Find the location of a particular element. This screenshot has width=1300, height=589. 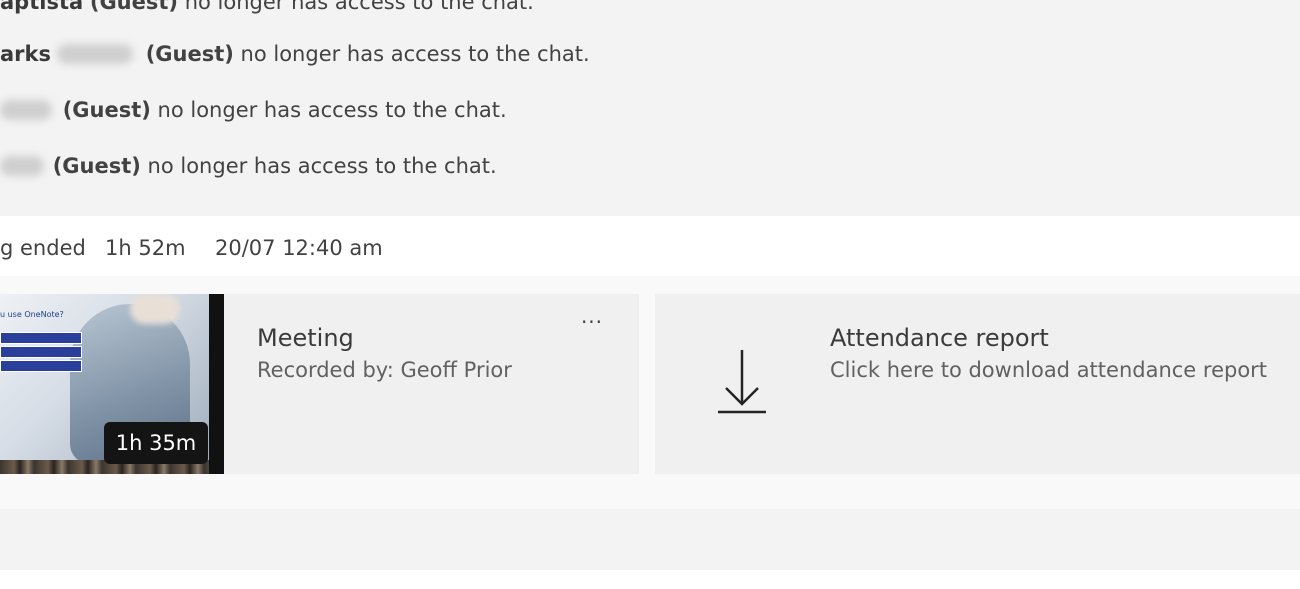

meeting-timestamp: 20/07 12:40 am is located at coordinates (299, 248).